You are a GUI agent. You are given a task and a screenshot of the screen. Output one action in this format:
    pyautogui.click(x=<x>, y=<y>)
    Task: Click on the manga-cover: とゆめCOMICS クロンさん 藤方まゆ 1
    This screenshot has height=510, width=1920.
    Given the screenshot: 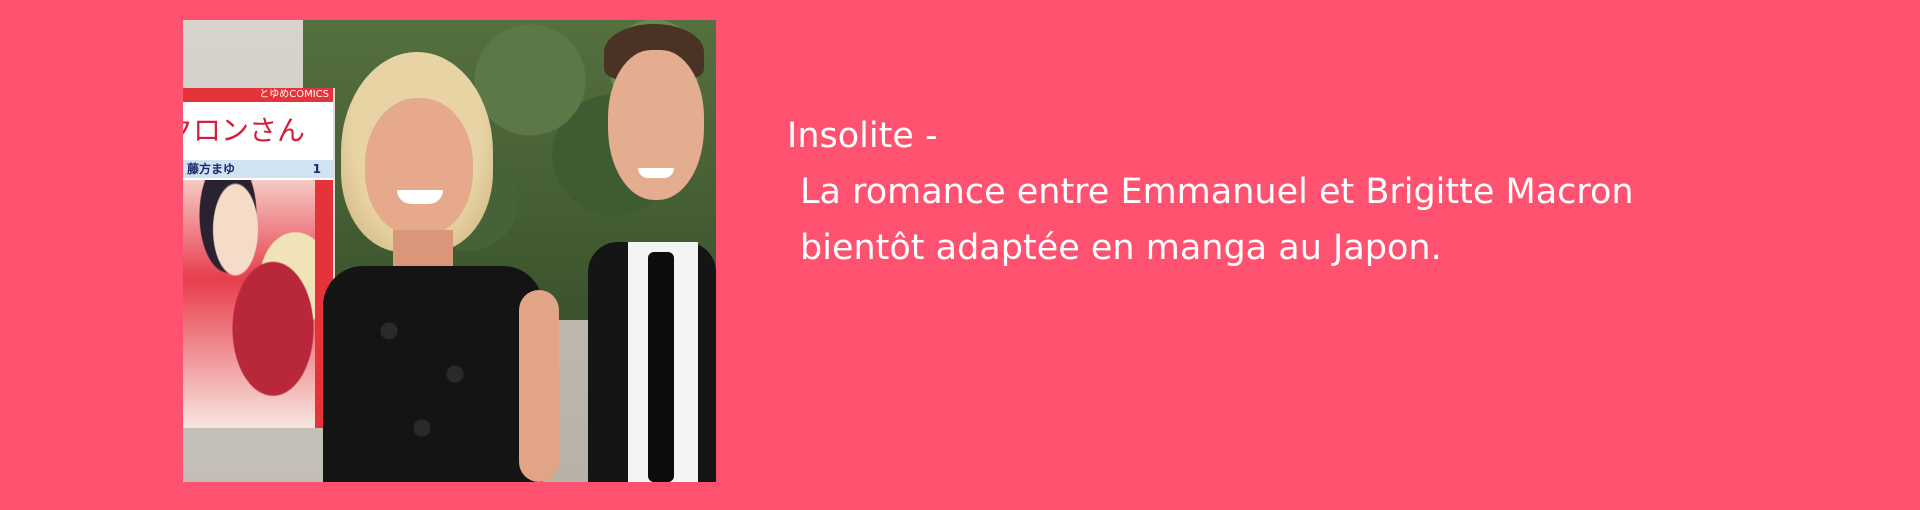 What is the action you would take?
    pyautogui.click(x=259, y=258)
    